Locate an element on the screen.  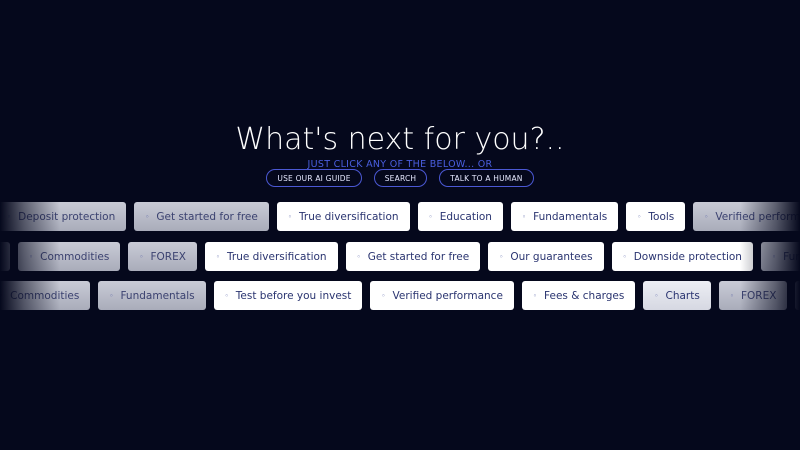
topic-chip-label: Tools is located at coordinates (661, 216).